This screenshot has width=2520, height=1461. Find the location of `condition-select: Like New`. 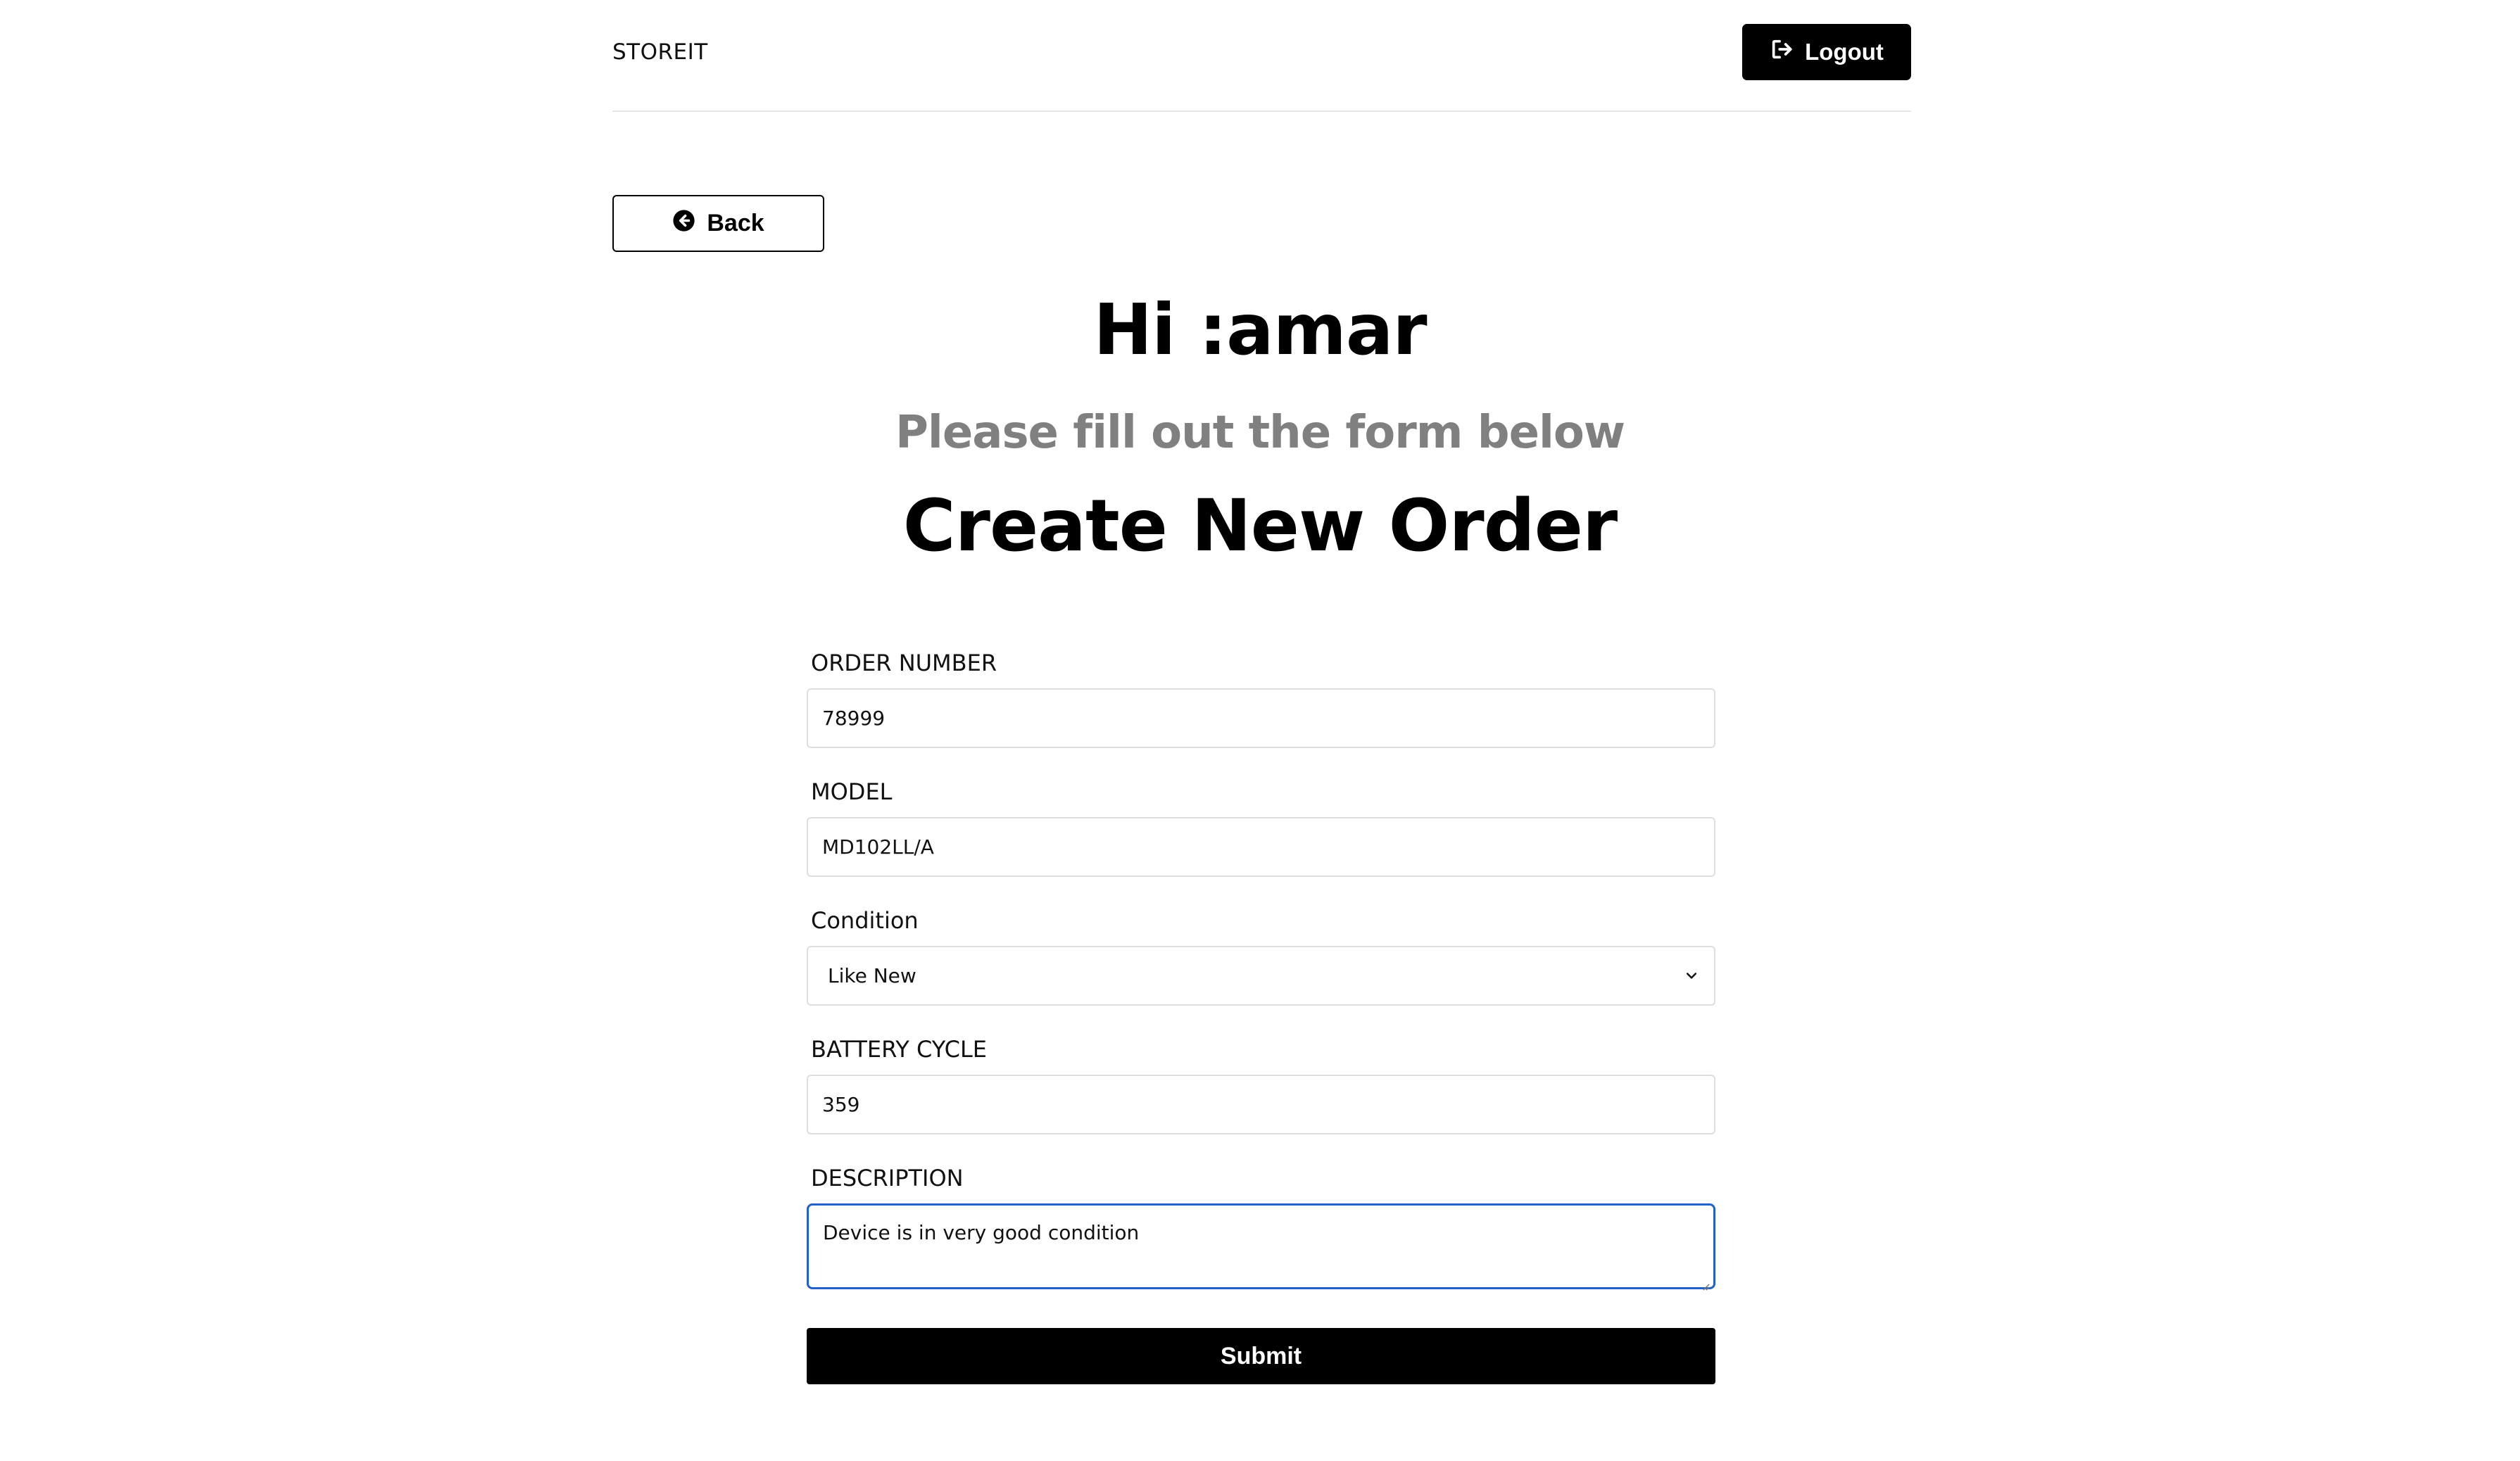

condition-select: Like New is located at coordinates (1261, 976).